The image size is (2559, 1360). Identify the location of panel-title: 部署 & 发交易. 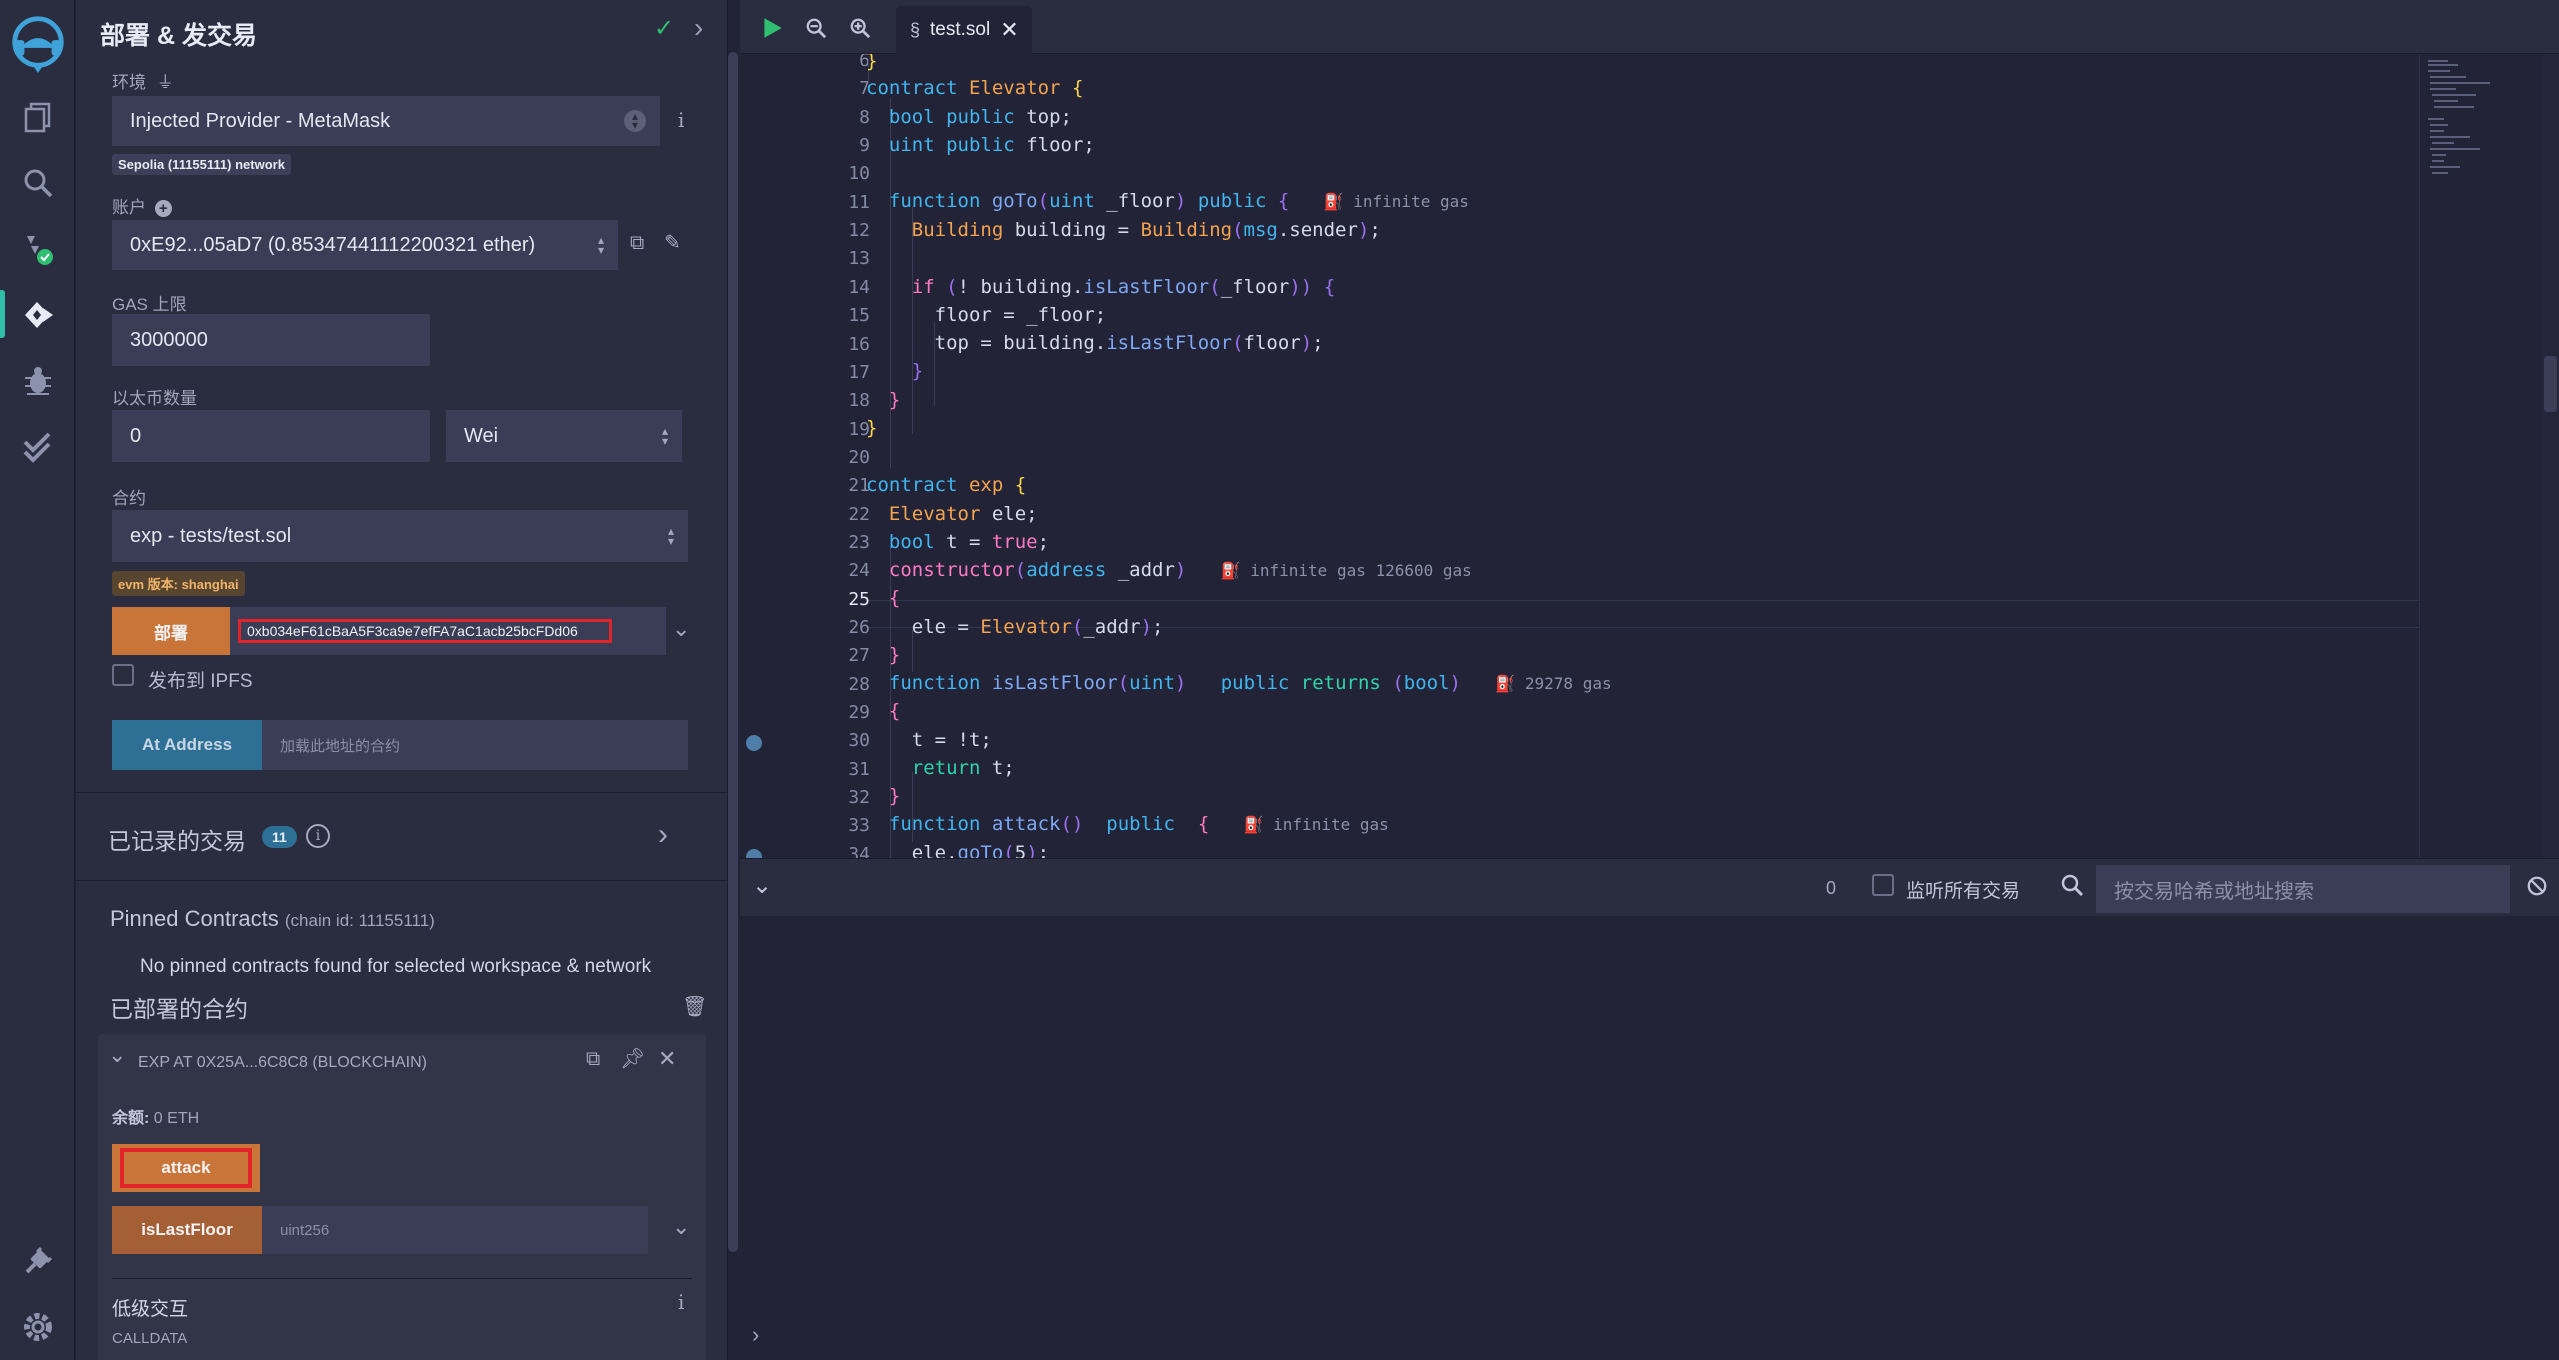
(178, 36).